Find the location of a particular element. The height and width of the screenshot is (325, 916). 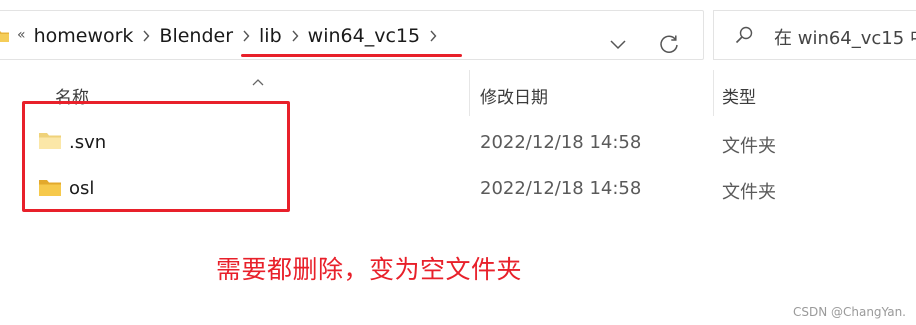

column-header-date: 修改日期 is located at coordinates (514, 95).